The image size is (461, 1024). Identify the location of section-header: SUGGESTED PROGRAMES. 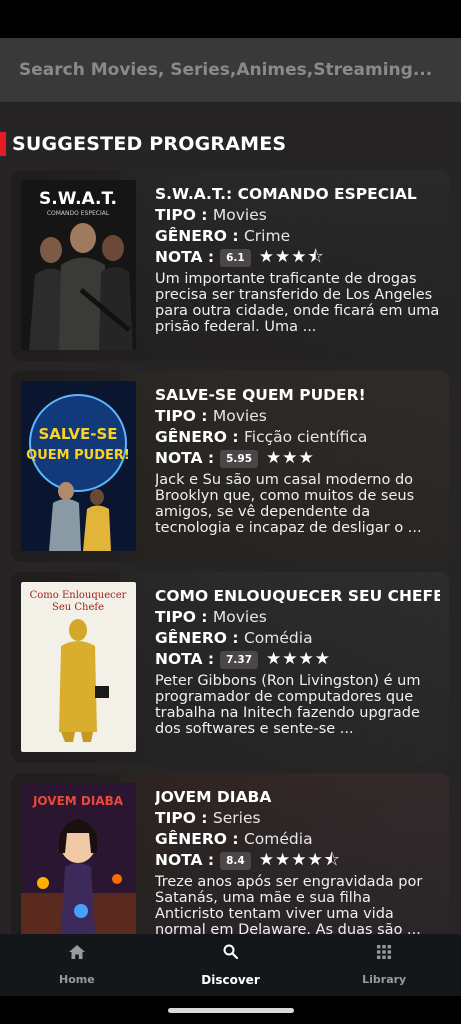
(143, 144).